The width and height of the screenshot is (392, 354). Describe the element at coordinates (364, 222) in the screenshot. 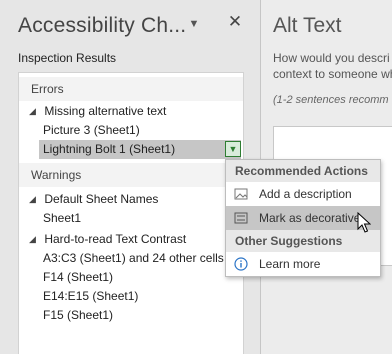

I see `mouse-pointer-icon` at that location.